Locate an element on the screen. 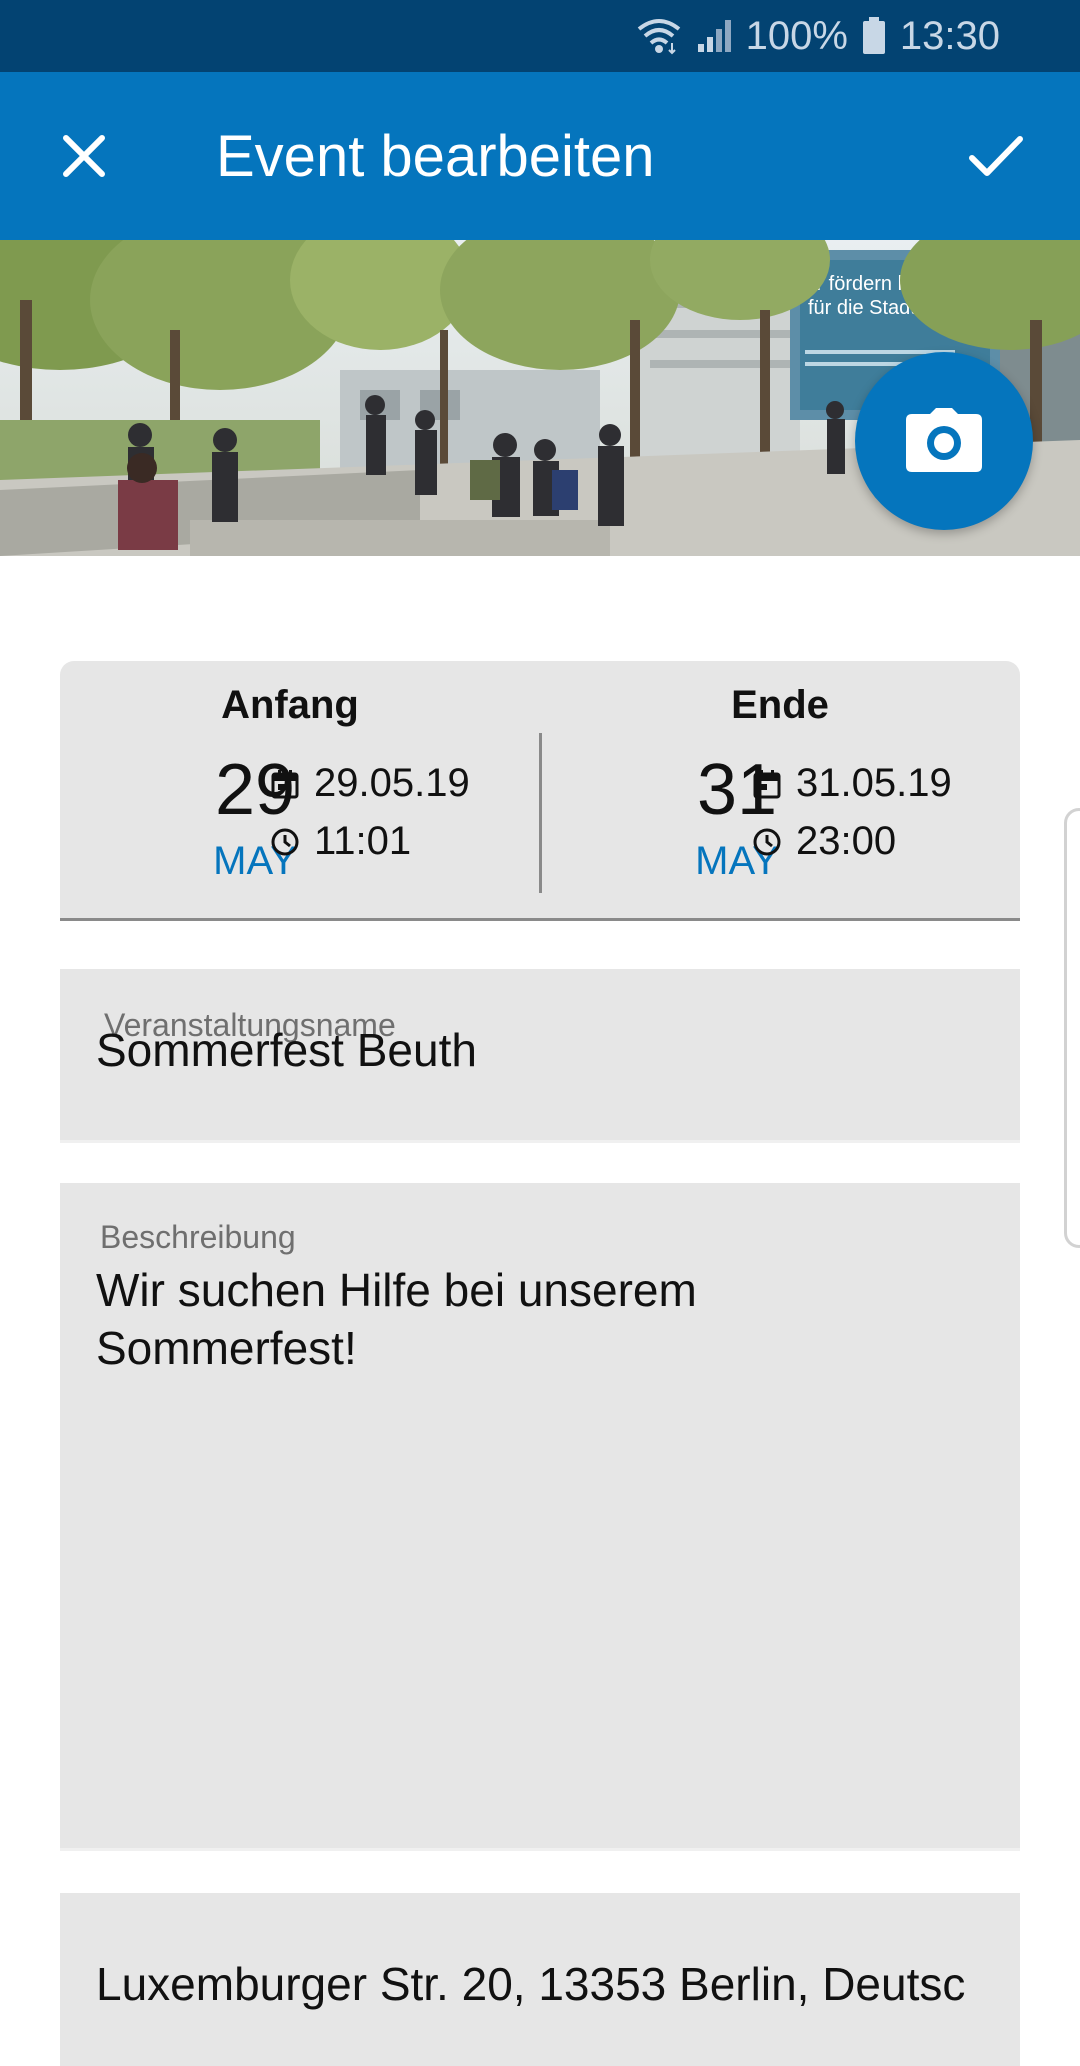 The height and width of the screenshot is (2066, 1080). battery-icon is located at coordinates (874, 36).